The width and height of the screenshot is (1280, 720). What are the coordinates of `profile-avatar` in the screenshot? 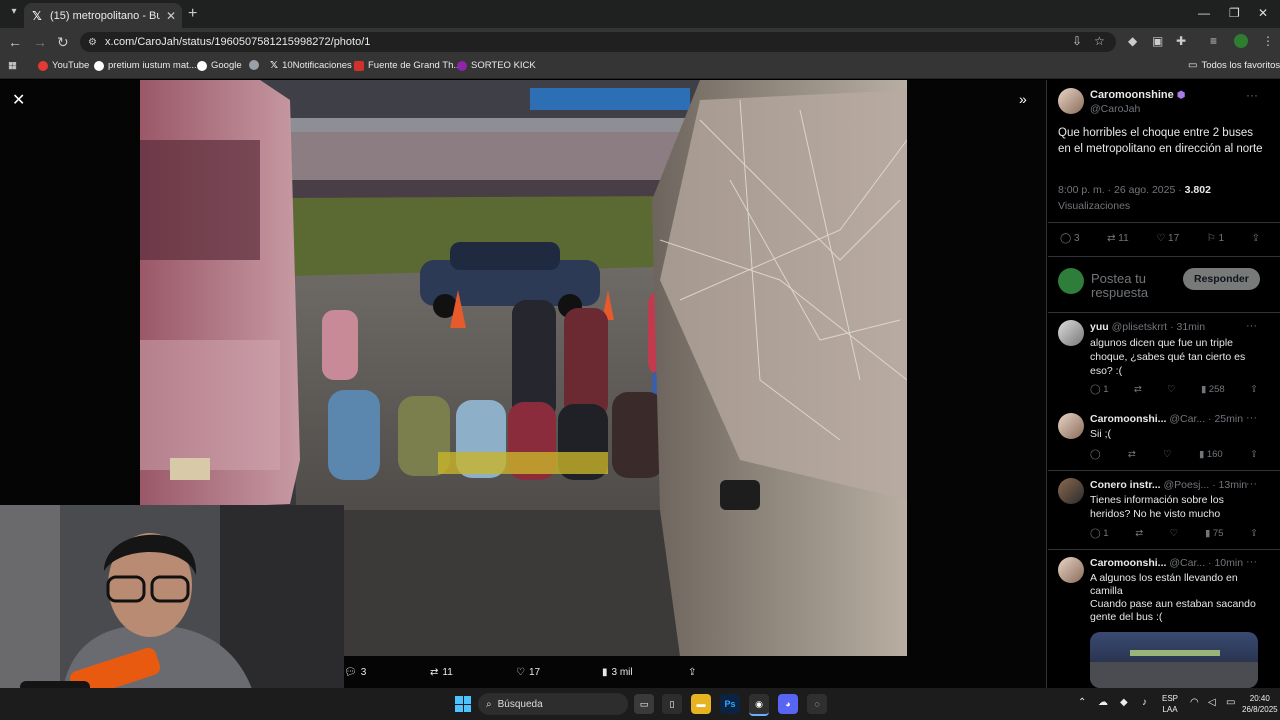 It's located at (1241, 41).